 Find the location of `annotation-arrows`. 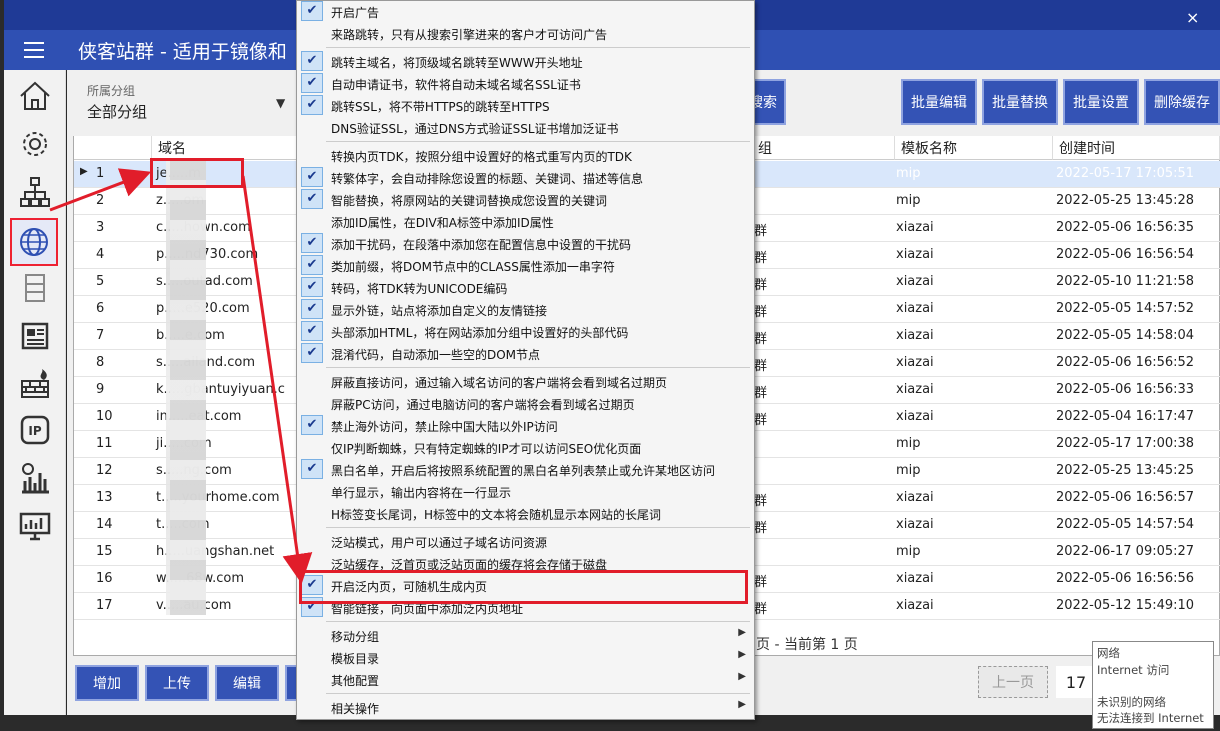

annotation-arrows is located at coordinates (181, 376).